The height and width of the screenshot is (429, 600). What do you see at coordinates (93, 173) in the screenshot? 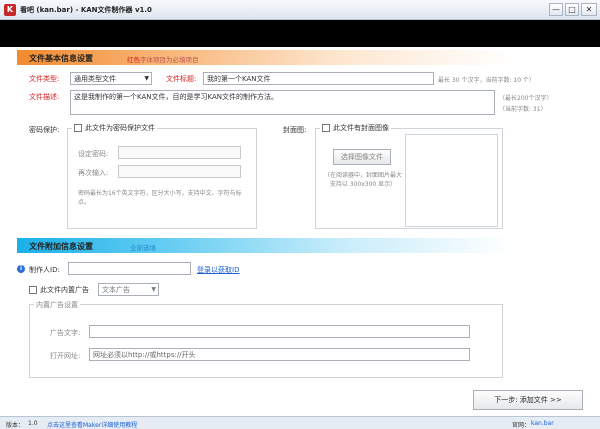
I see `confirm-password-label: 再次输入:` at bounding box center [93, 173].